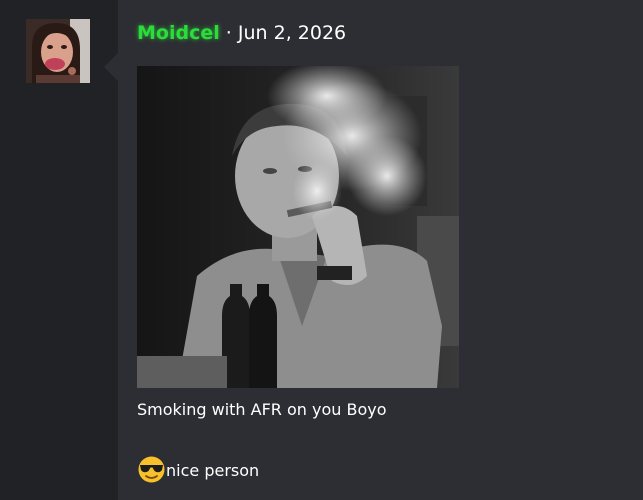  I want to click on post-header: Moidcel · Jun 2, 2026, so click(241, 33).